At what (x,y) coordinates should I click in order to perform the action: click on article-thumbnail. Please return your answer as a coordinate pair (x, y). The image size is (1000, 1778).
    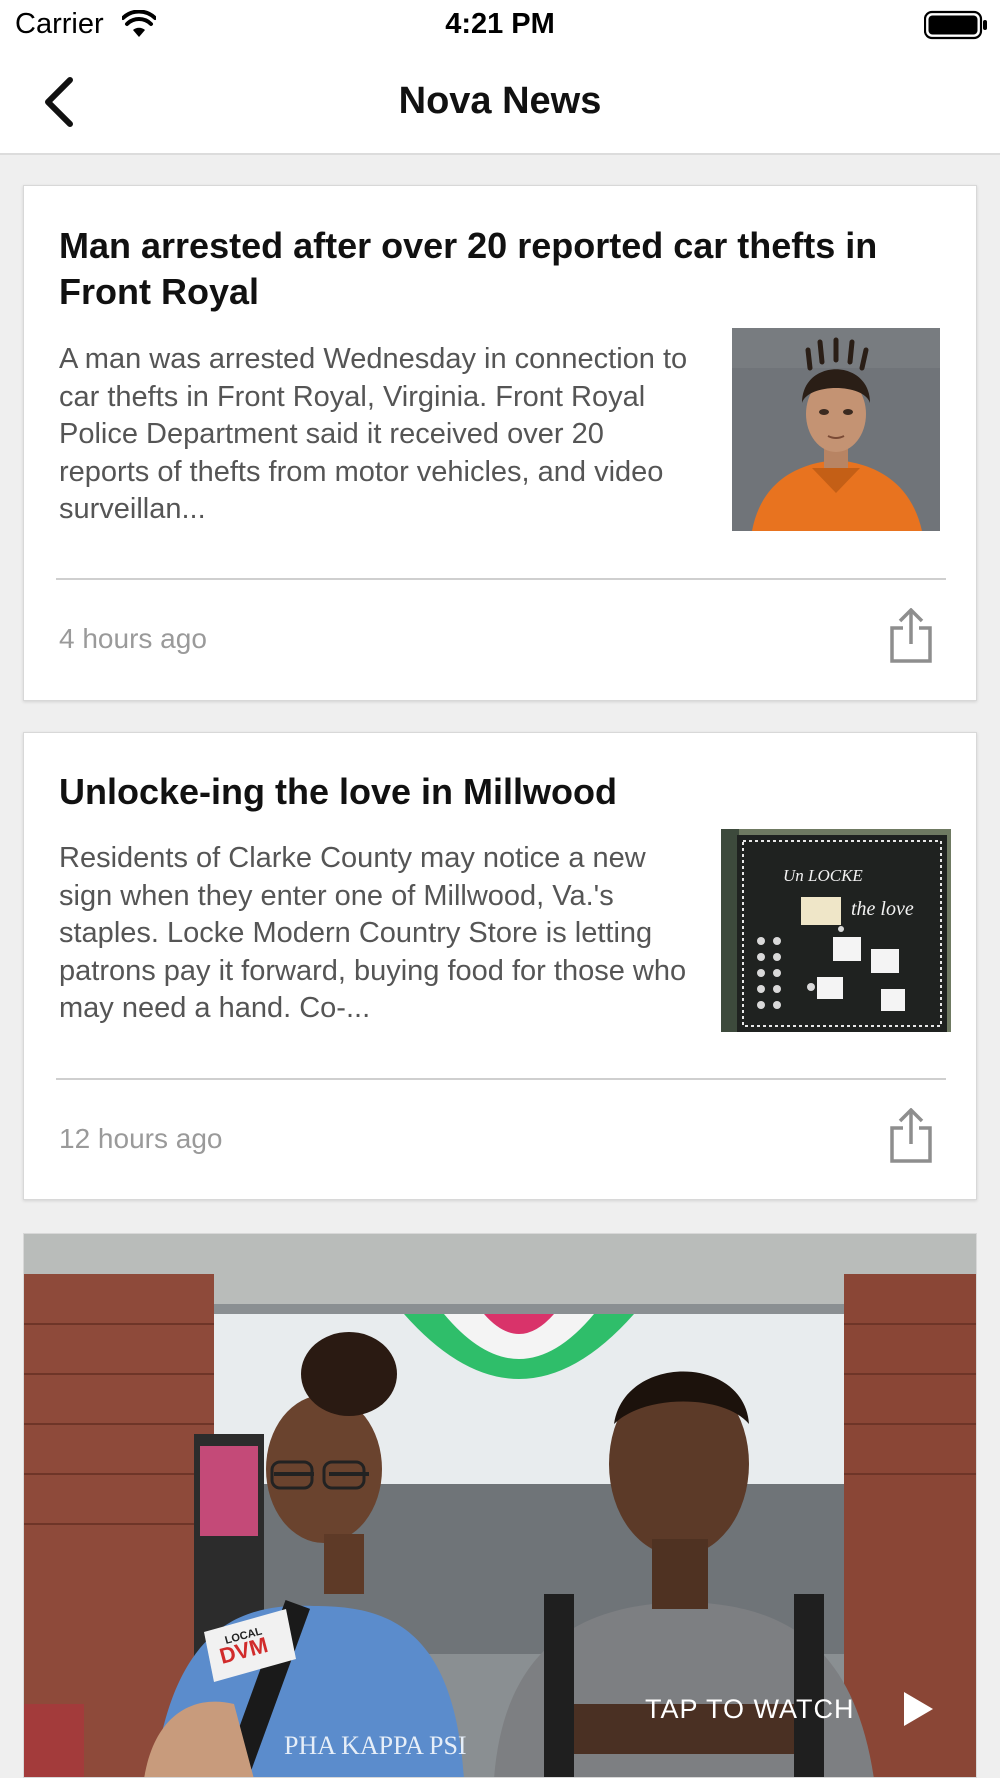
    Looking at the image, I should click on (836, 429).